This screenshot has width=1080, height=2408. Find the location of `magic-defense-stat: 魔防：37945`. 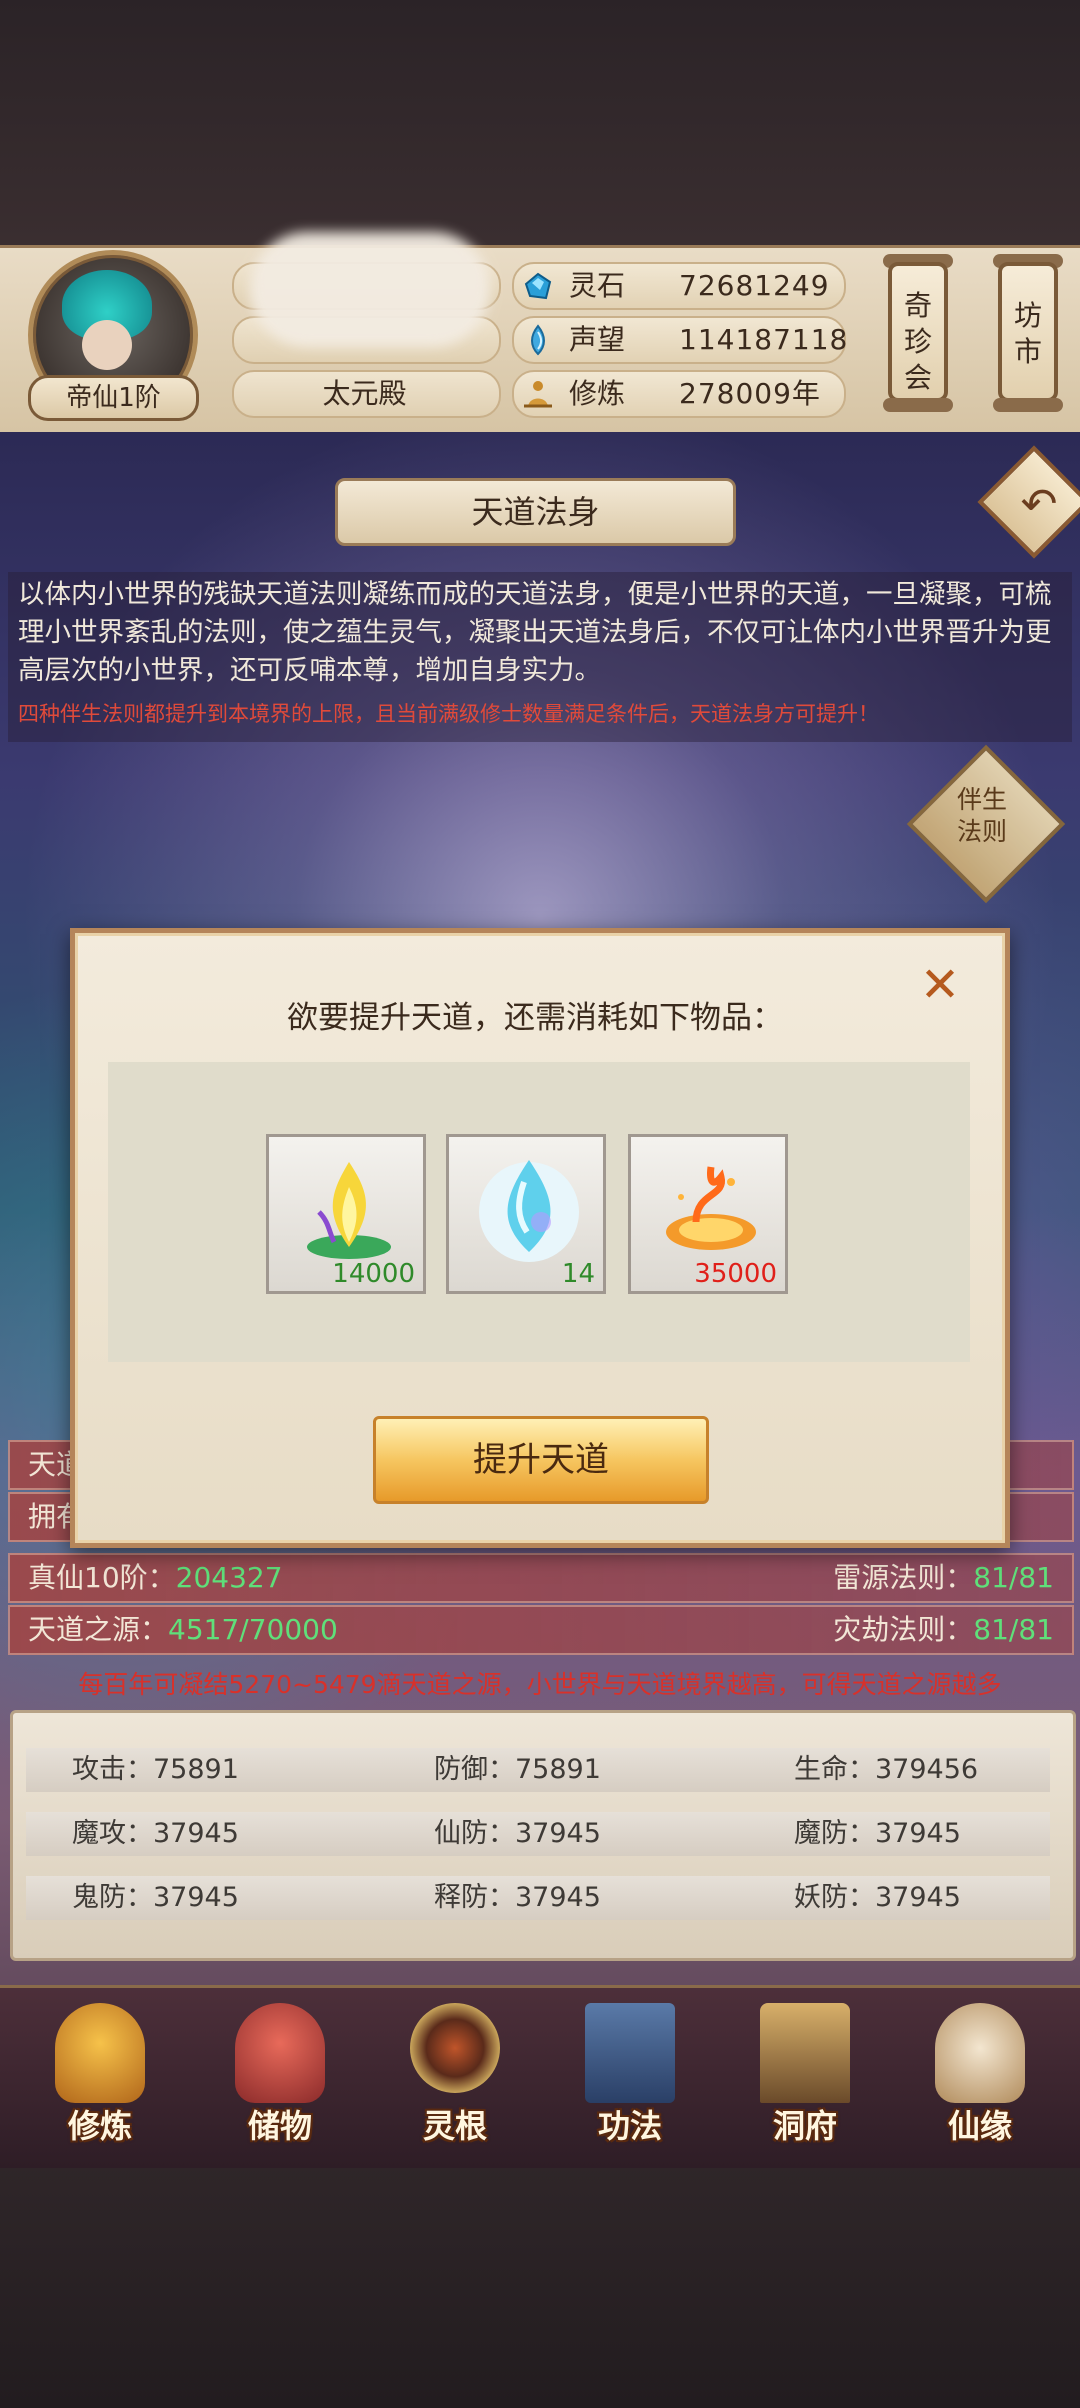

magic-defense-stat: 魔防：37945 is located at coordinates (877, 1833).